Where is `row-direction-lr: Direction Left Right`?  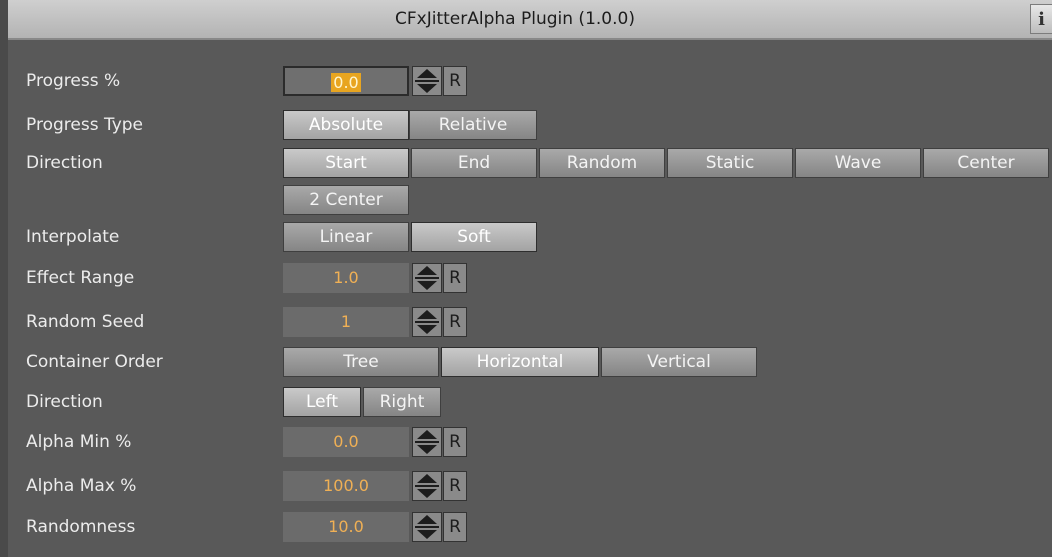
row-direction-lr: Direction Left Right is located at coordinates (526, 402).